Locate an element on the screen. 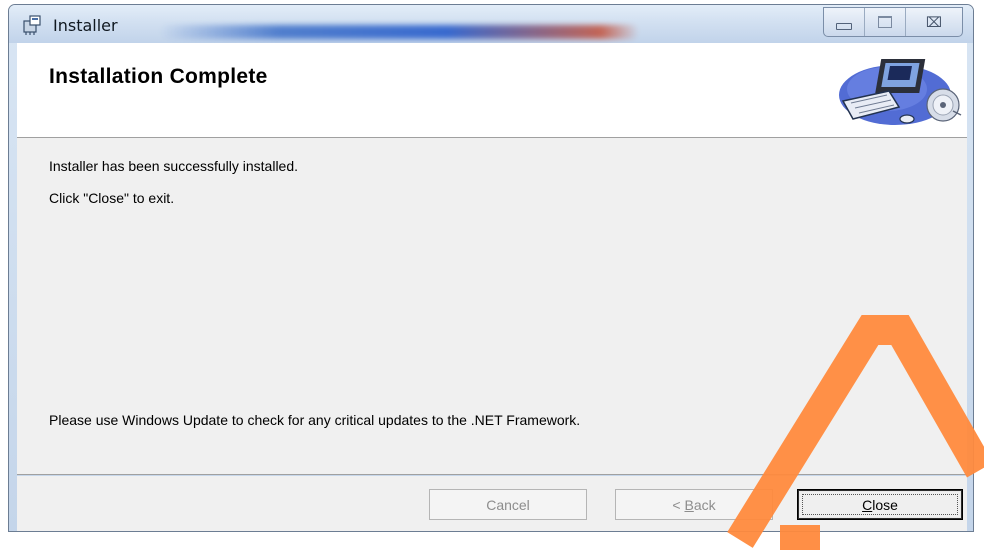  computer-cd-icon is located at coordinates (900, 92).